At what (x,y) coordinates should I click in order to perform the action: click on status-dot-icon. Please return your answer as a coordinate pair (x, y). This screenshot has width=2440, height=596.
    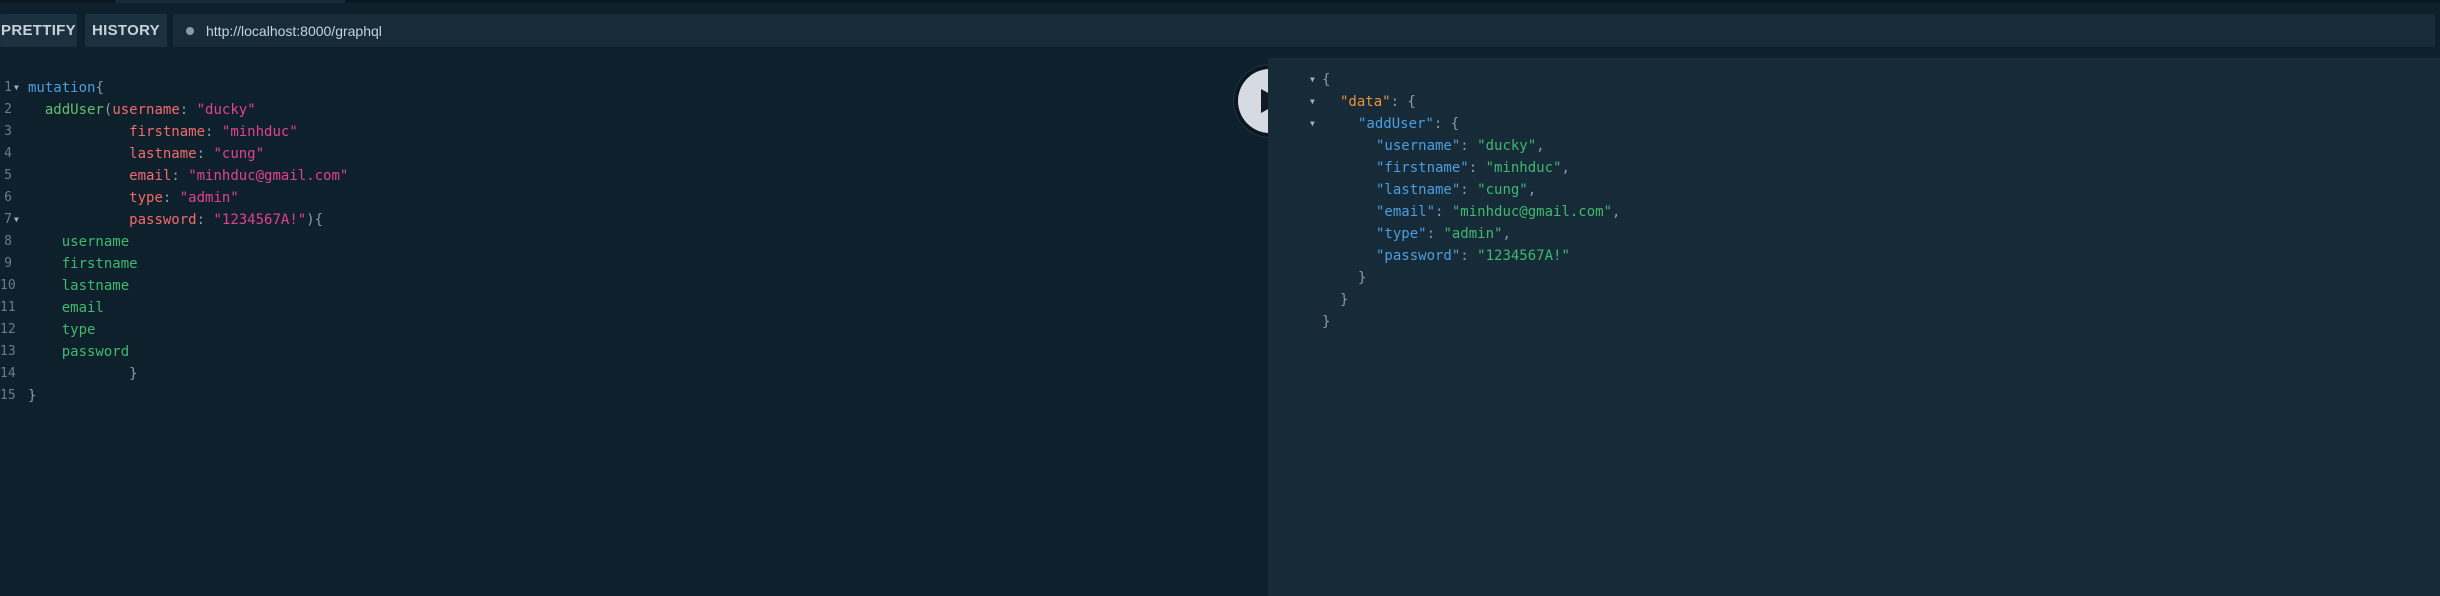
    Looking at the image, I should click on (190, 30).